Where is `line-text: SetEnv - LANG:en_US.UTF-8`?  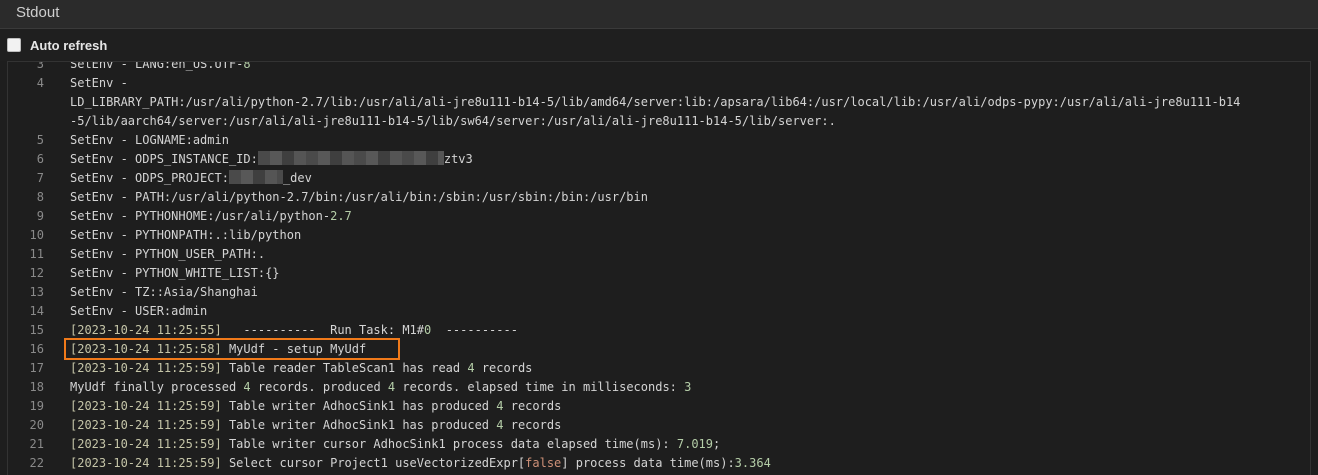
line-text: SetEnv - LANG:en_US.UTF-8 is located at coordinates (160, 66).